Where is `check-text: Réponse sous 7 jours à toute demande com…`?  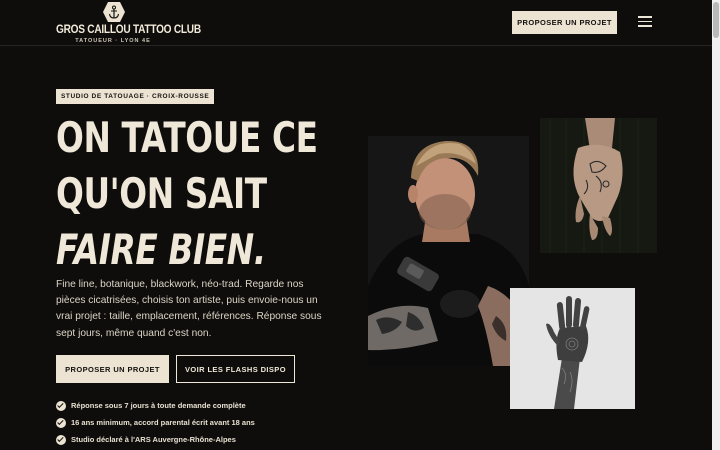 check-text: Réponse sous 7 jours à toute demande com… is located at coordinates (158, 405).